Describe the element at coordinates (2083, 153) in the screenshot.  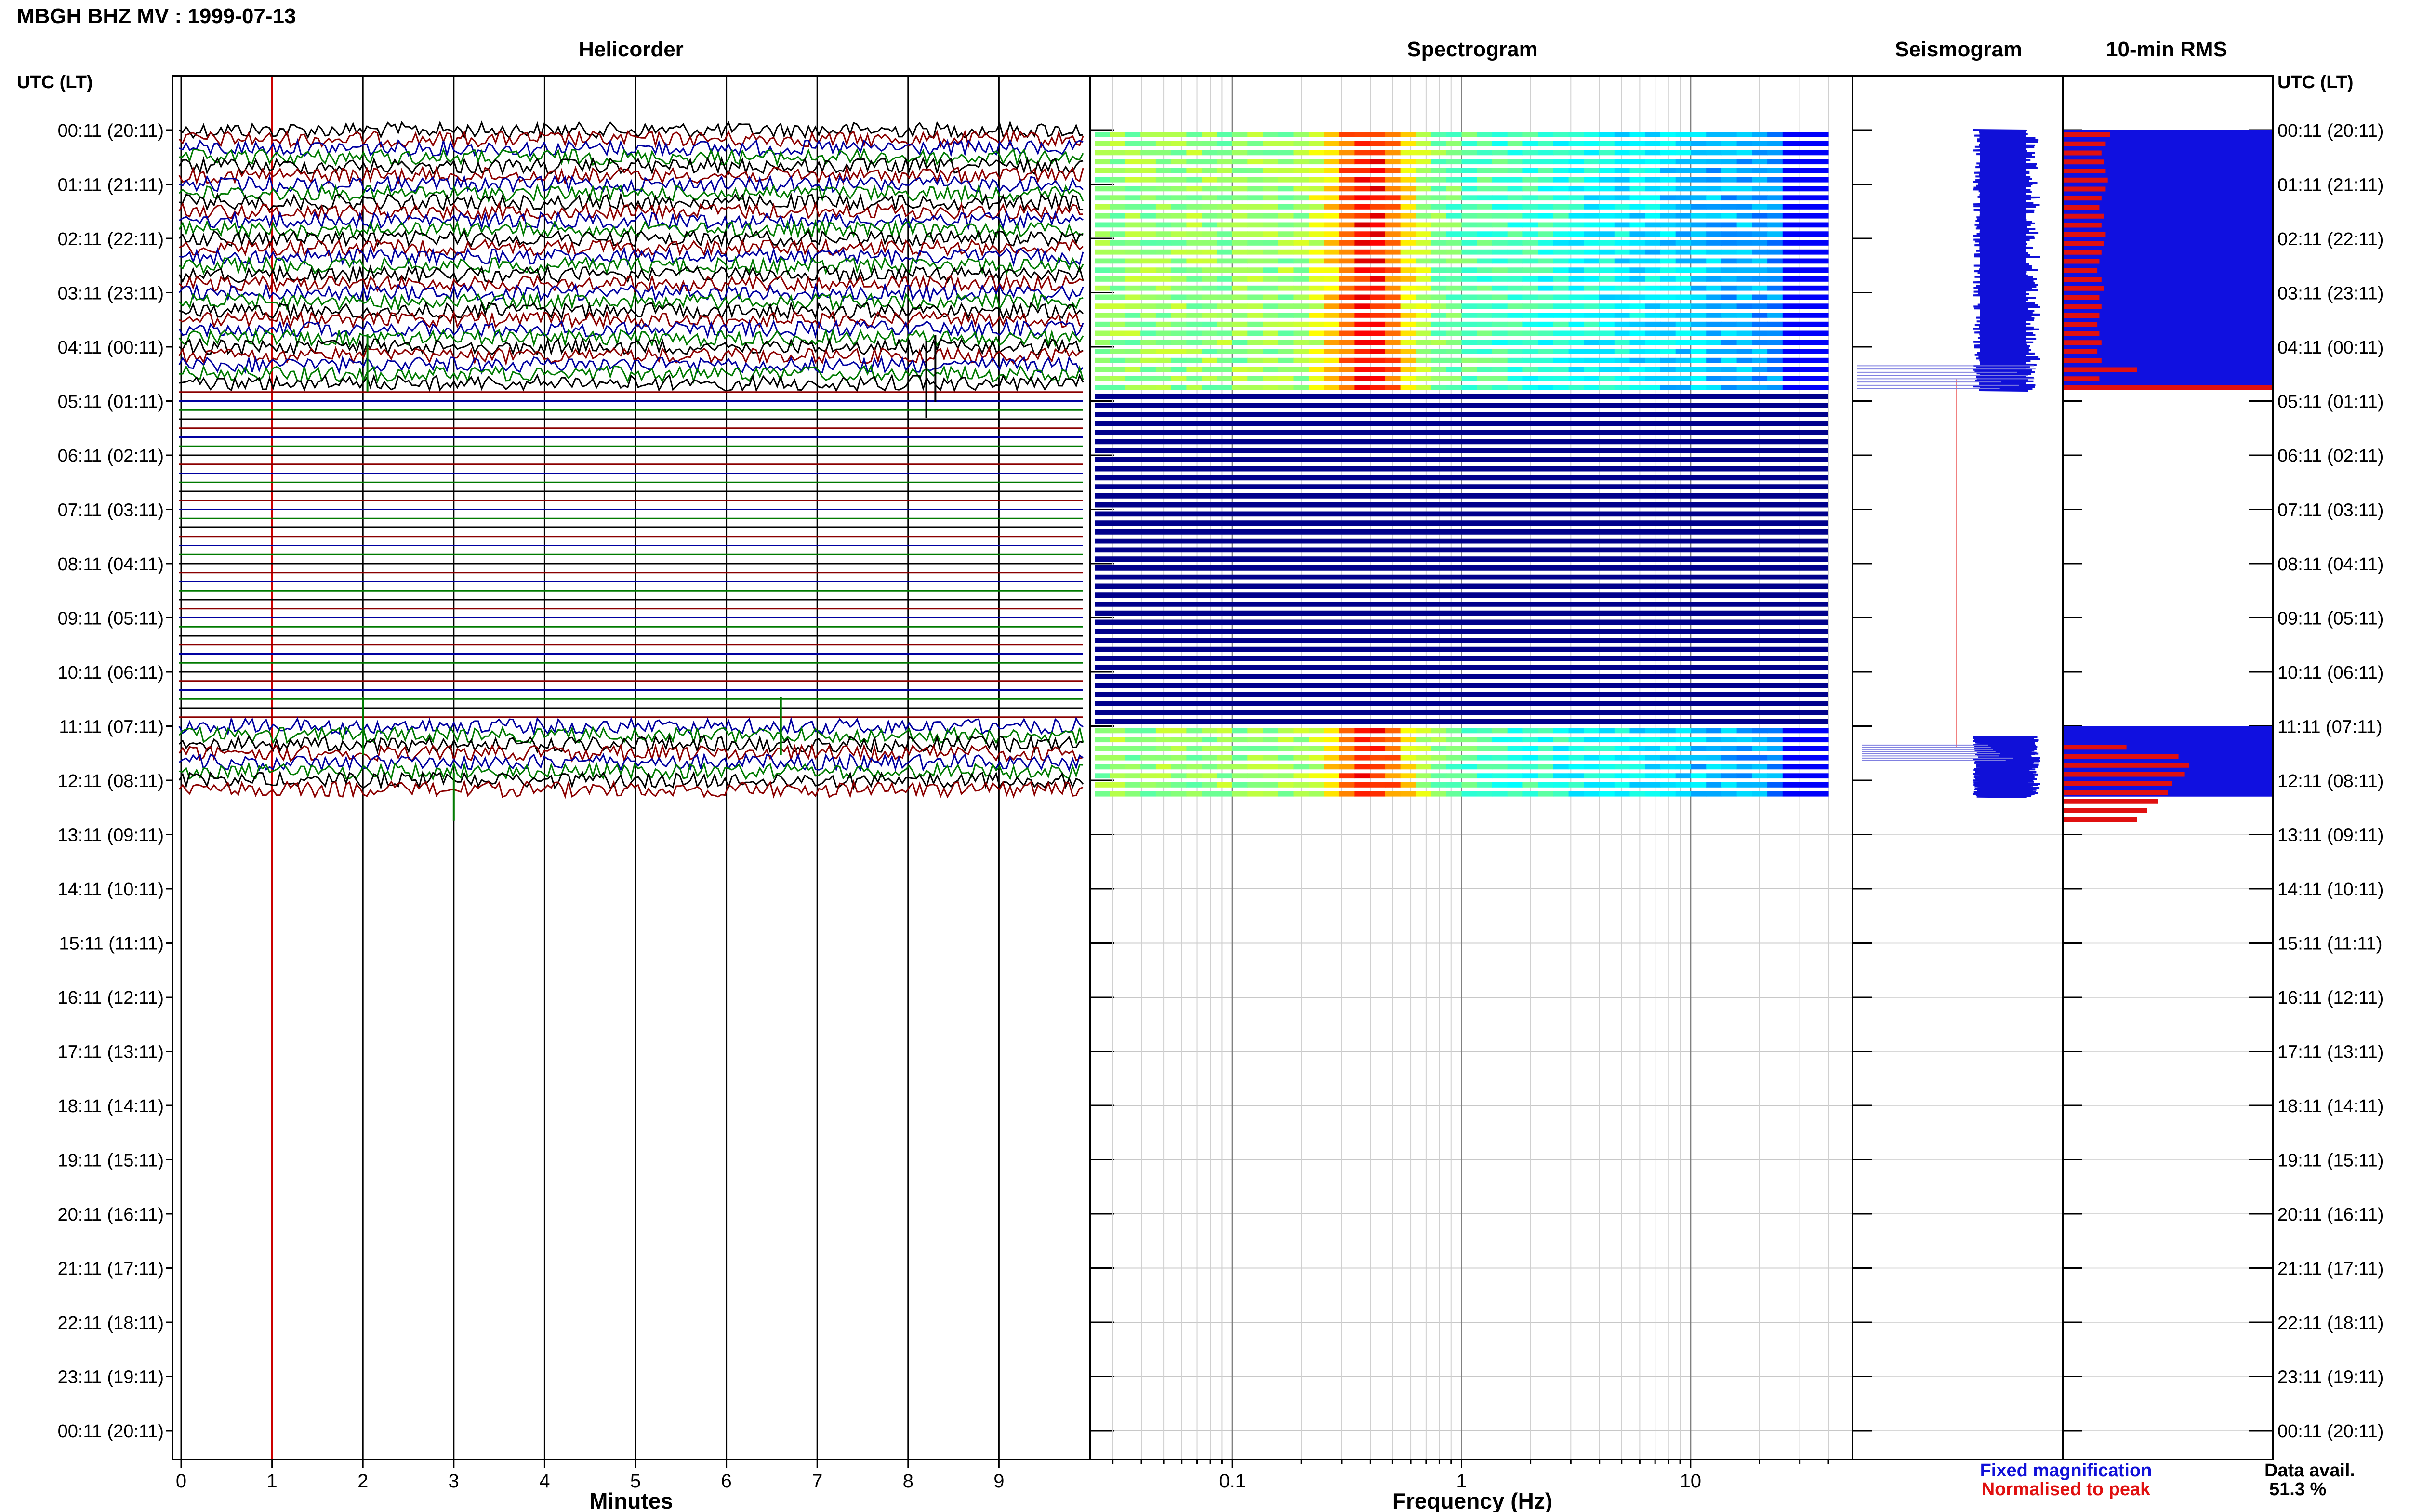
I see `rms-bar` at that location.